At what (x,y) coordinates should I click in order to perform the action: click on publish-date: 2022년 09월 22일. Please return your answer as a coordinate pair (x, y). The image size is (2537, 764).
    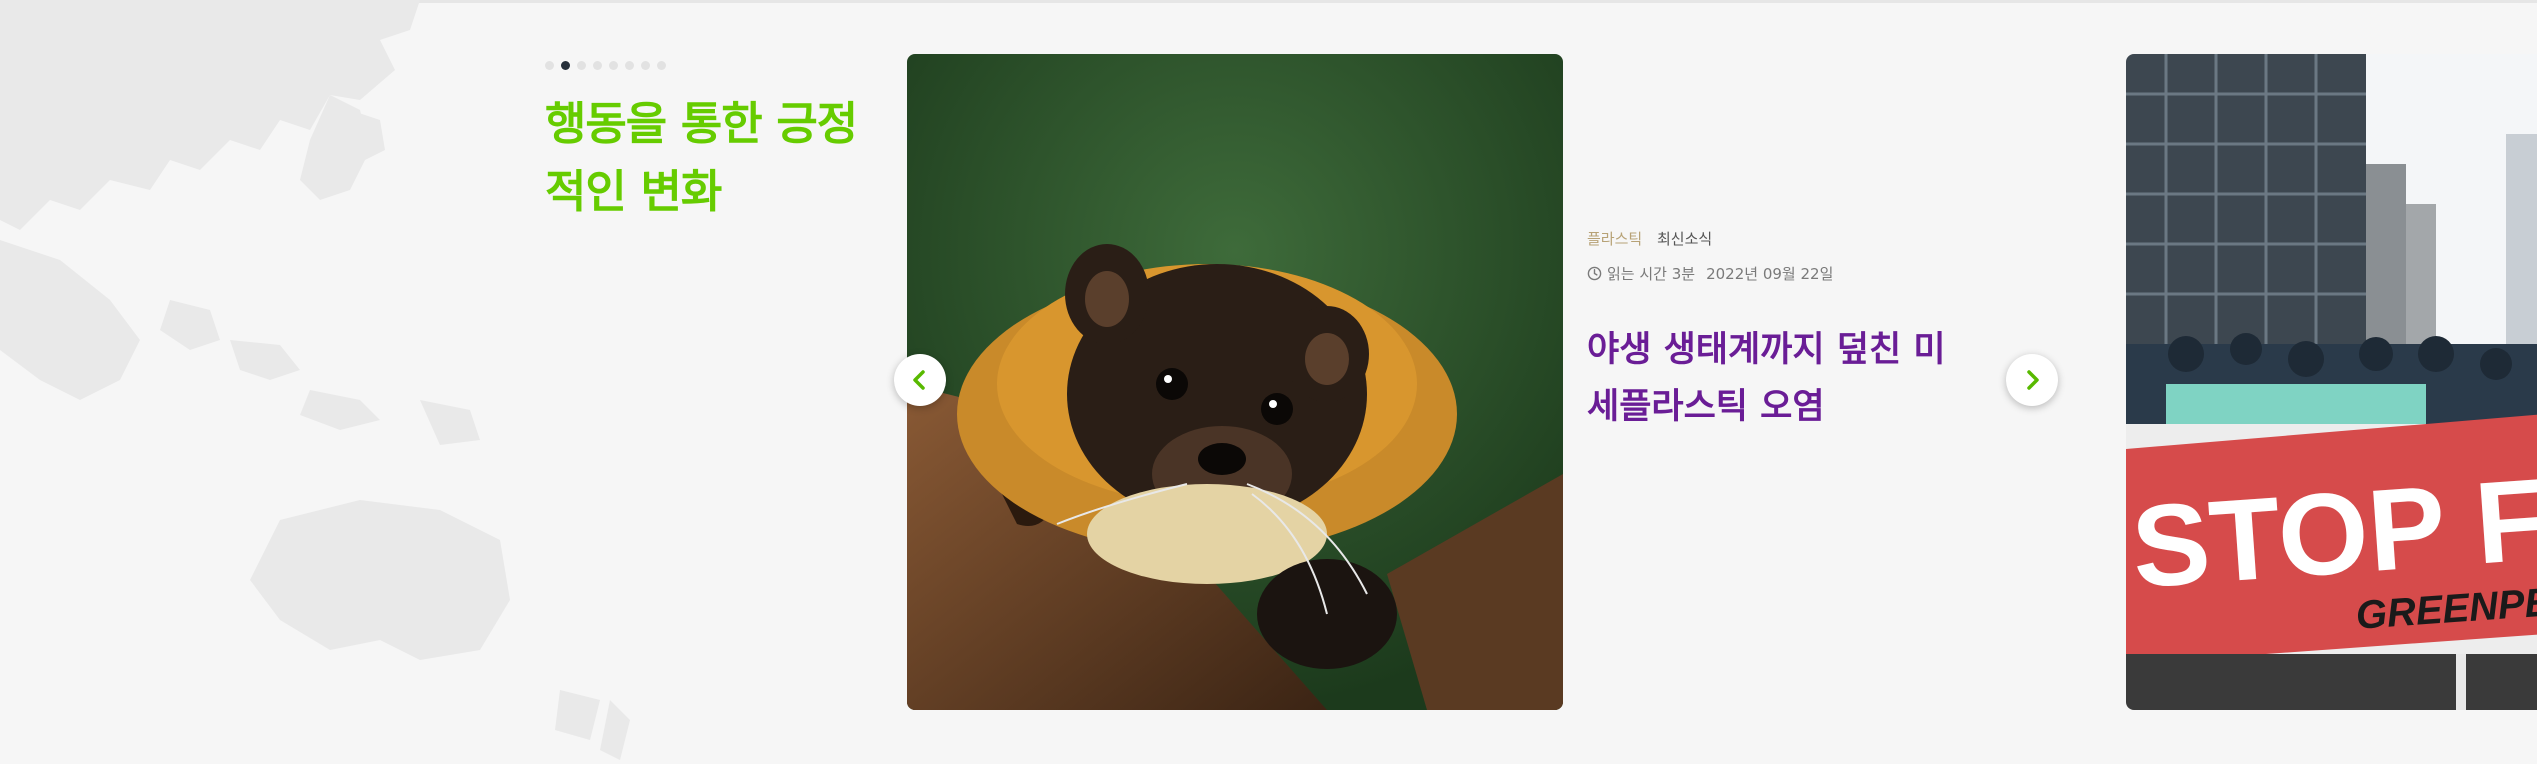
    Looking at the image, I should click on (1770, 274).